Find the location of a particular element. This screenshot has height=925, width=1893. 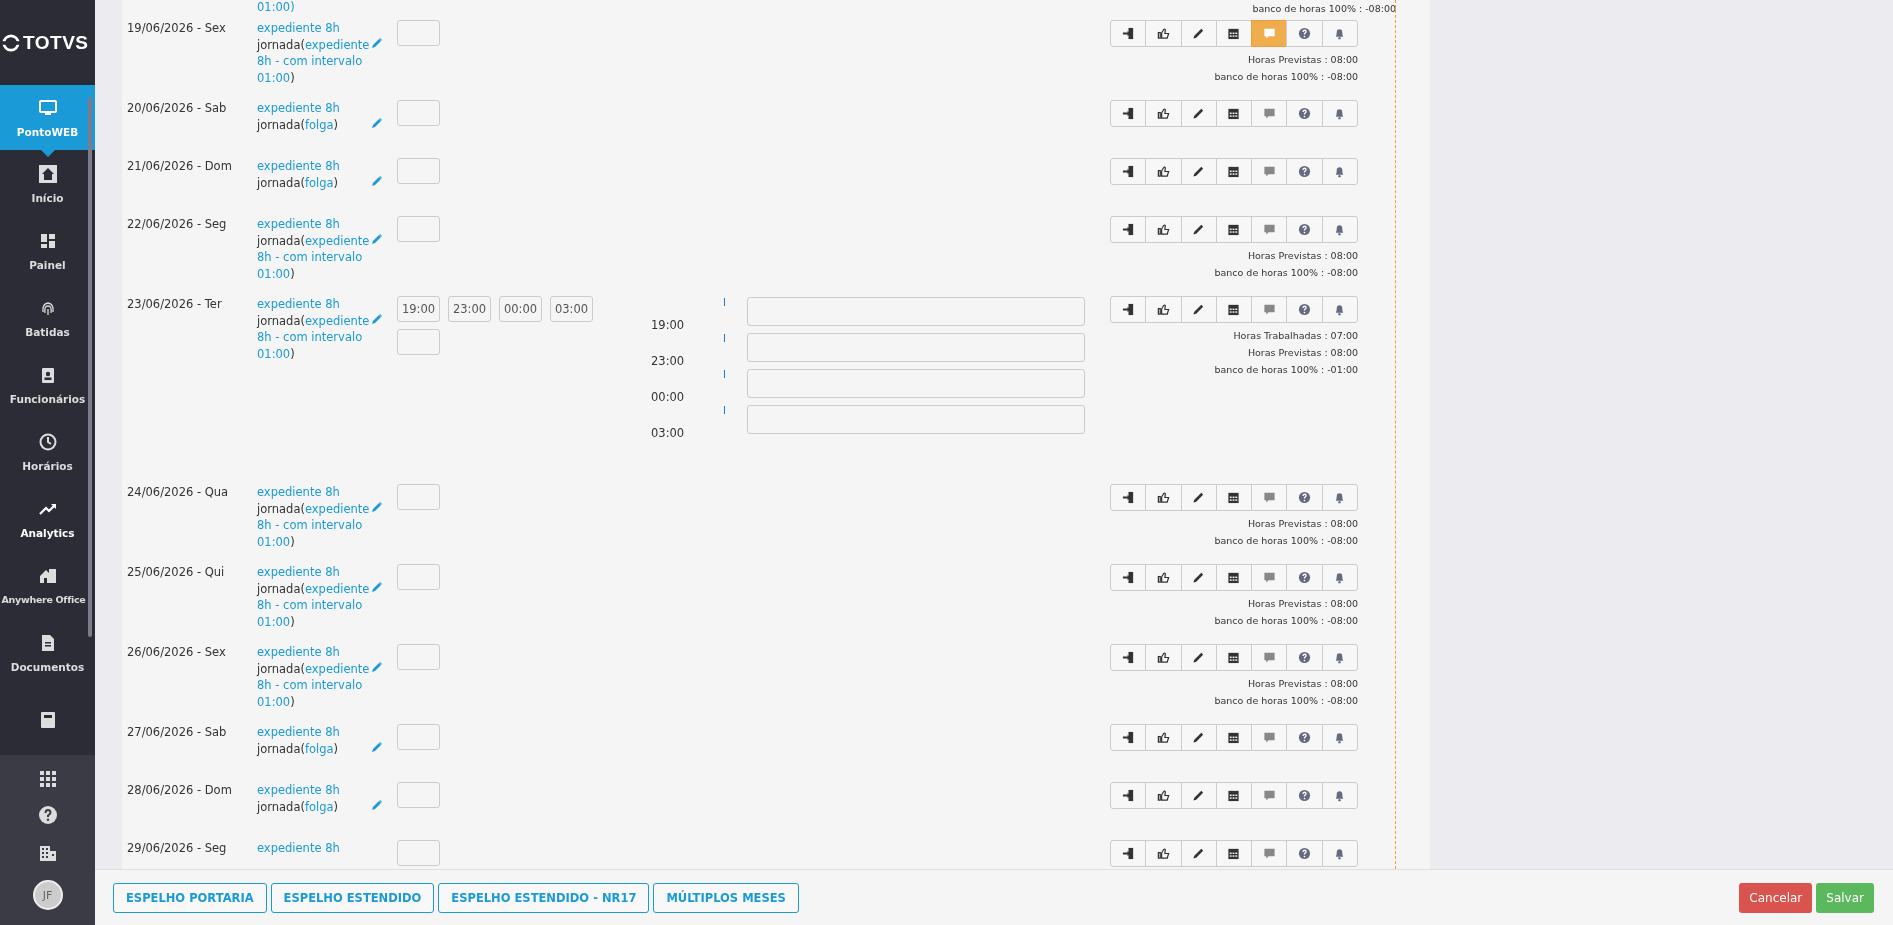

apps-grid-icon is located at coordinates (47, 778).